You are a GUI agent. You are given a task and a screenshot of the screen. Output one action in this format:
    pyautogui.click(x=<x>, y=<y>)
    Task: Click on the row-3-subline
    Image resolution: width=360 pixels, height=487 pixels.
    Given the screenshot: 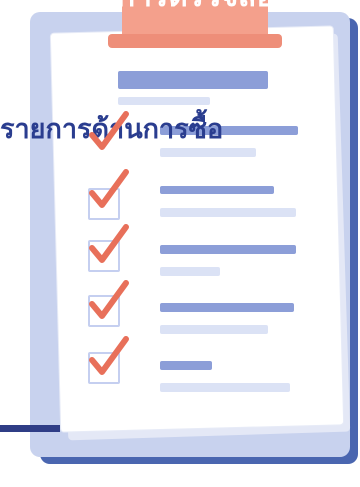 What is the action you would take?
    pyautogui.click(x=190, y=271)
    